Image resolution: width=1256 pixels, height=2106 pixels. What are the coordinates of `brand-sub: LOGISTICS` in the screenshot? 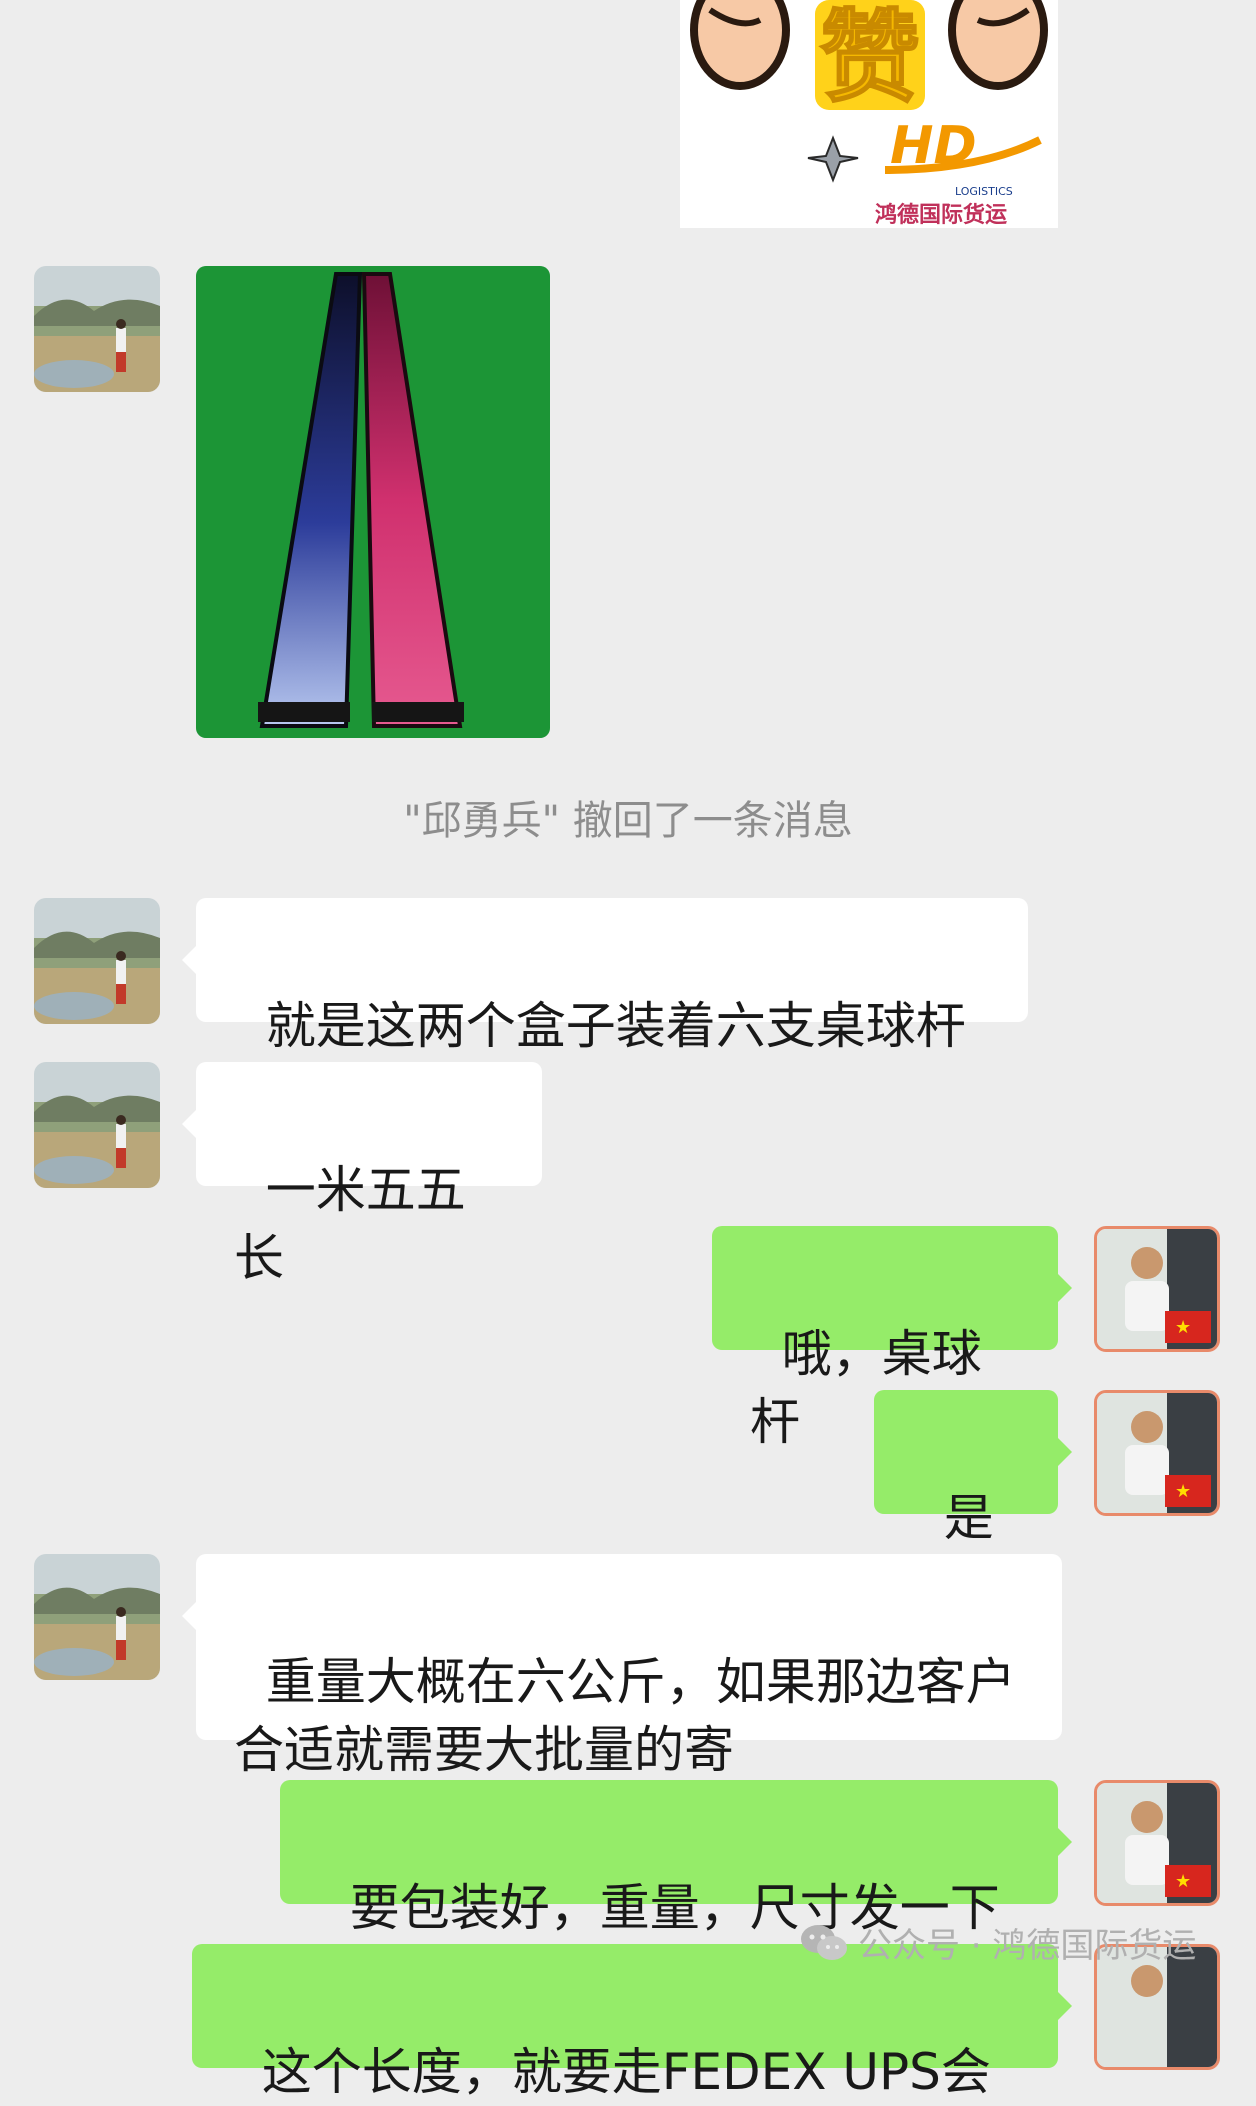 It's located at (984, 191).